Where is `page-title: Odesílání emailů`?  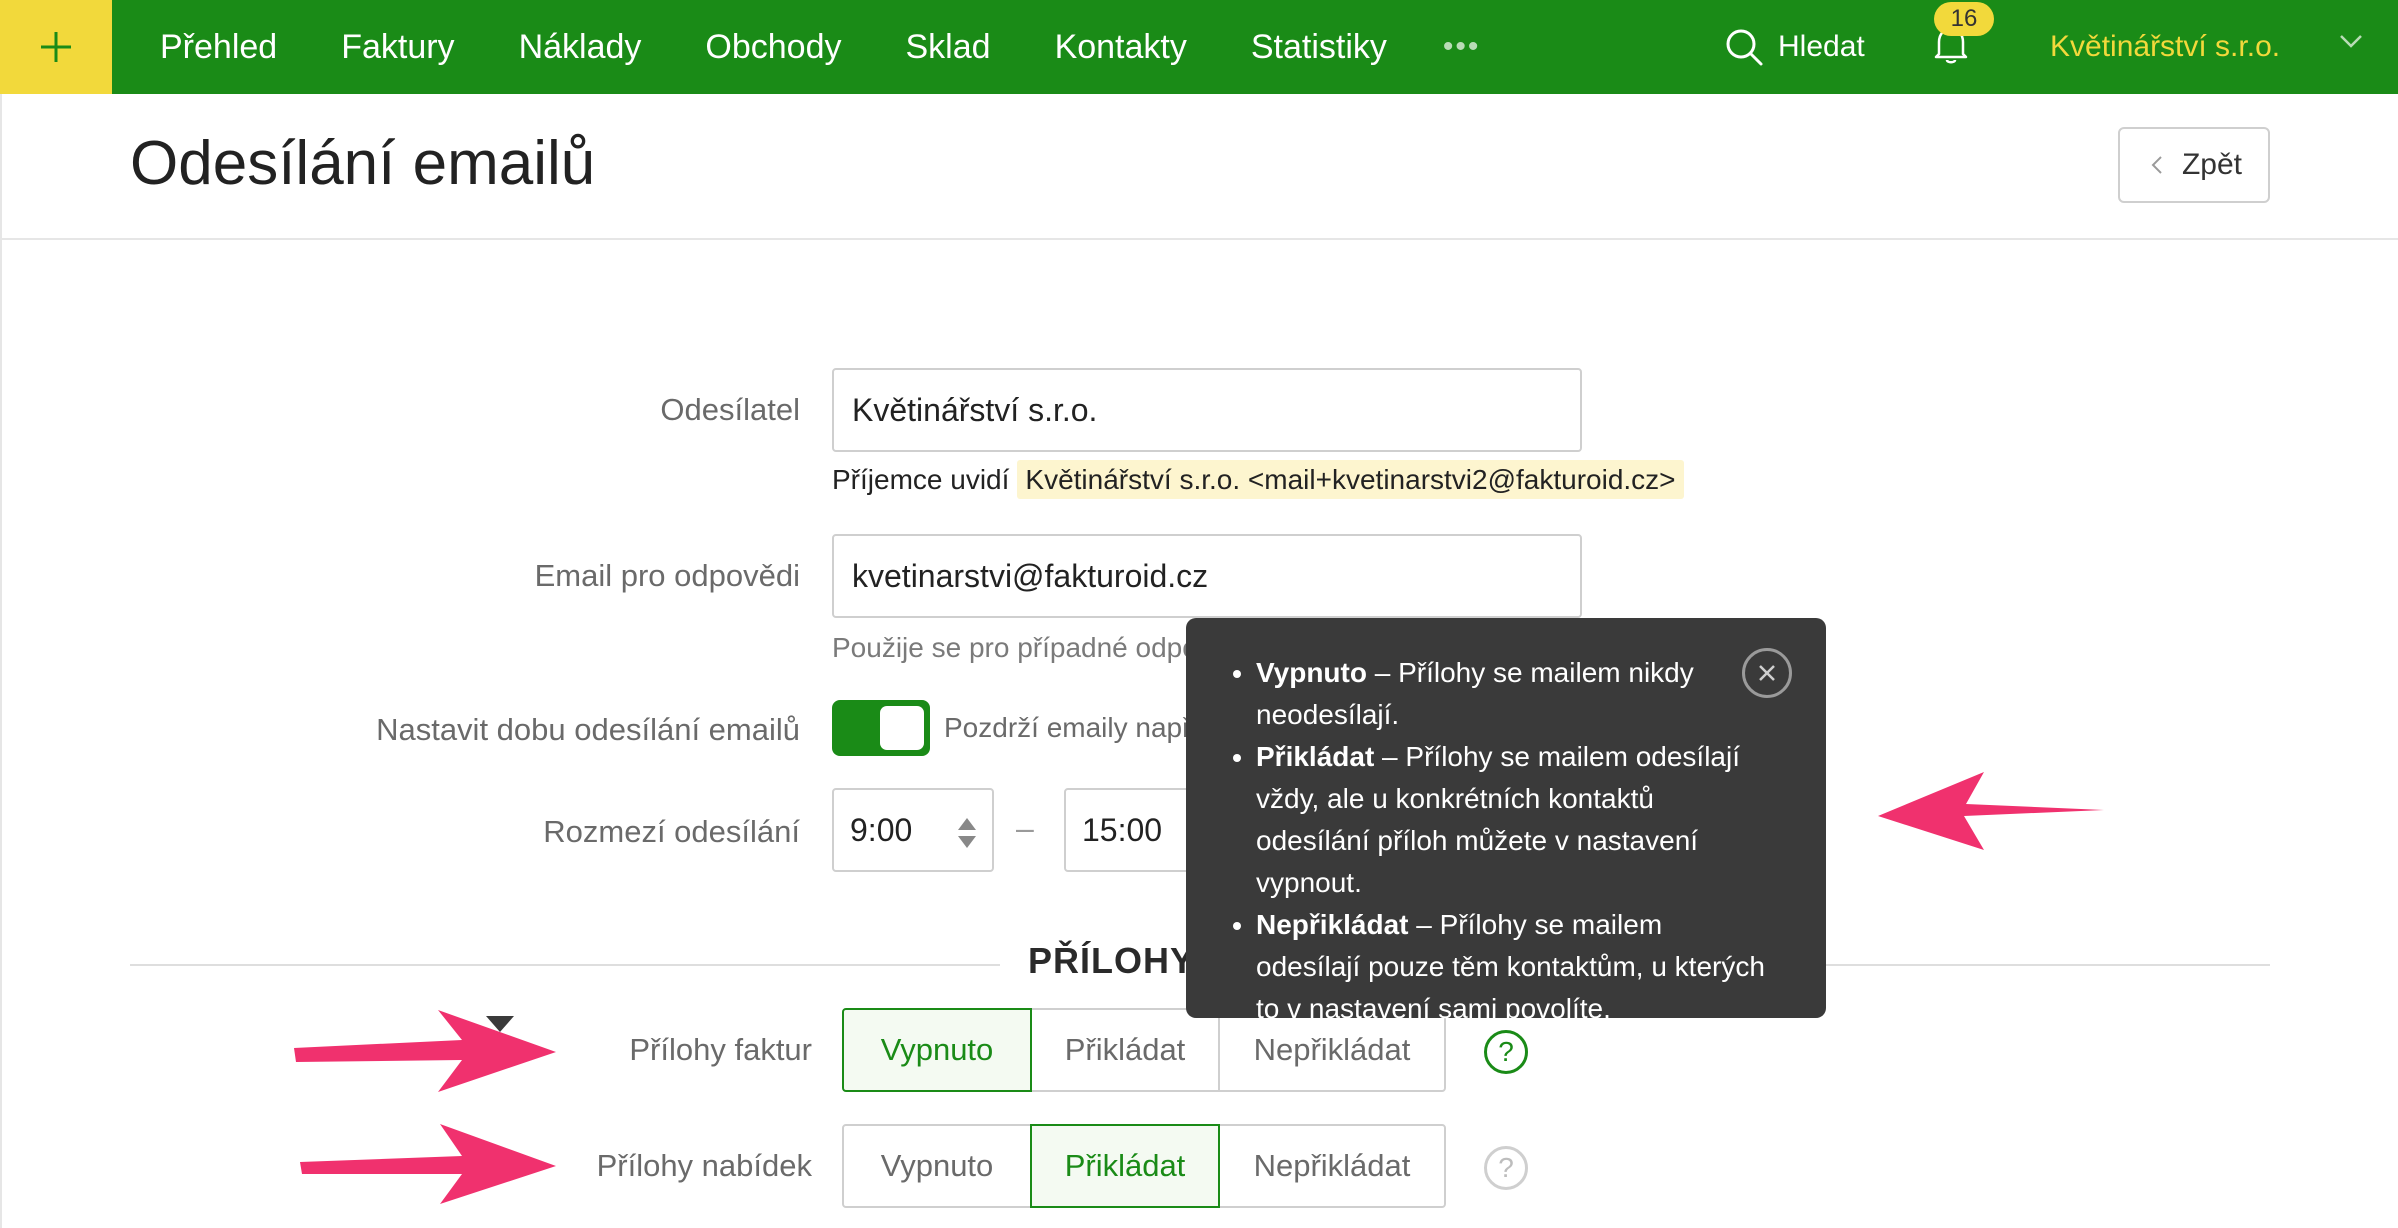 page-title: Odesílání emailů is located at coordinates (363, 163).